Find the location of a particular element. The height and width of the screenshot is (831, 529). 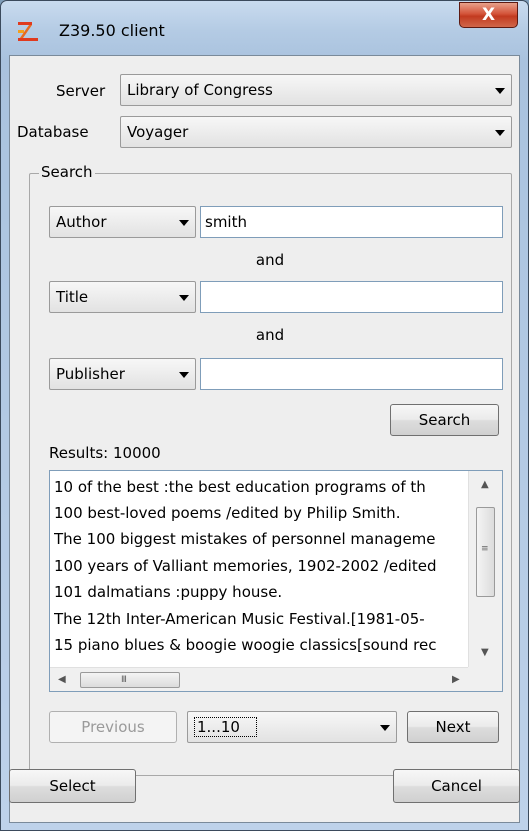

cancel-button: Cancel is located at coordinates (456, 786).